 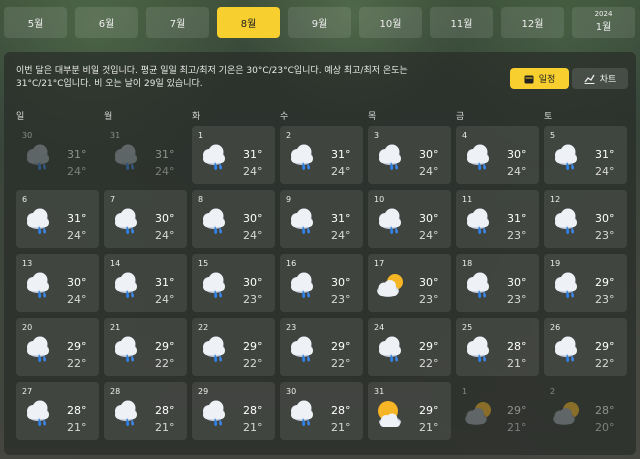 I want to click on month-tab: 12월, so click(x=532, y=22).